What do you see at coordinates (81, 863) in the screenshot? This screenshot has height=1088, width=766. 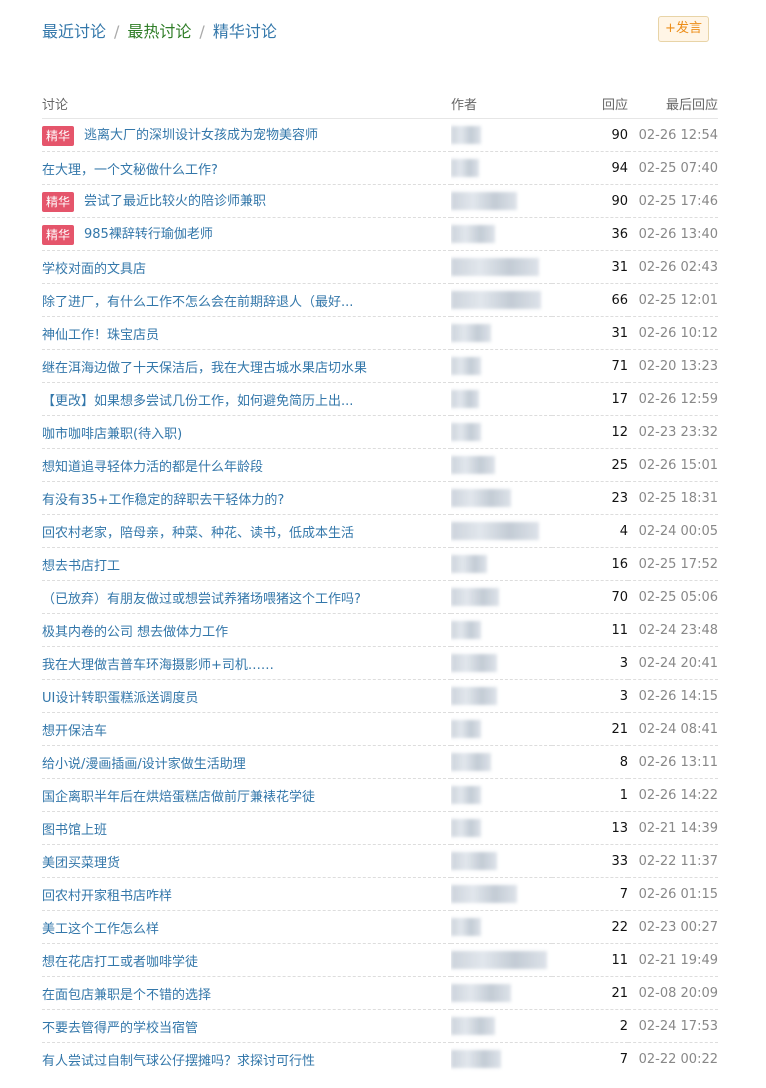 I see `topic-title-link: 美团买菜理货` at bounding box center [81, 863].